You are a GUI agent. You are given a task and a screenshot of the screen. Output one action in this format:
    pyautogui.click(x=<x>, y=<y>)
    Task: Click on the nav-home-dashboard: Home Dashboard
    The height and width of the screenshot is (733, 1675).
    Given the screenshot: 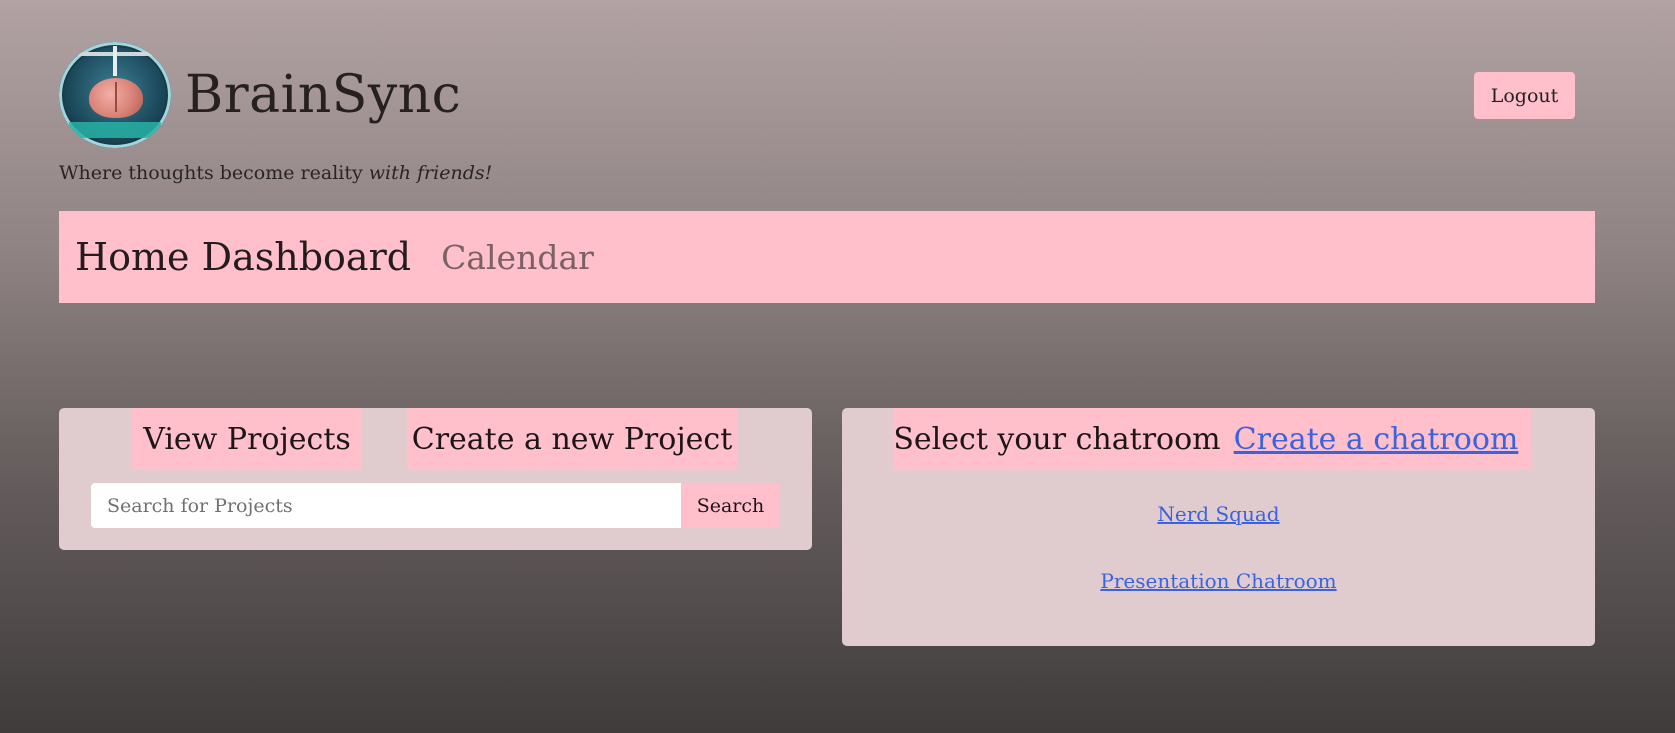 What is the action you would take?
    pyautogui.click(x=243, y=257)
    